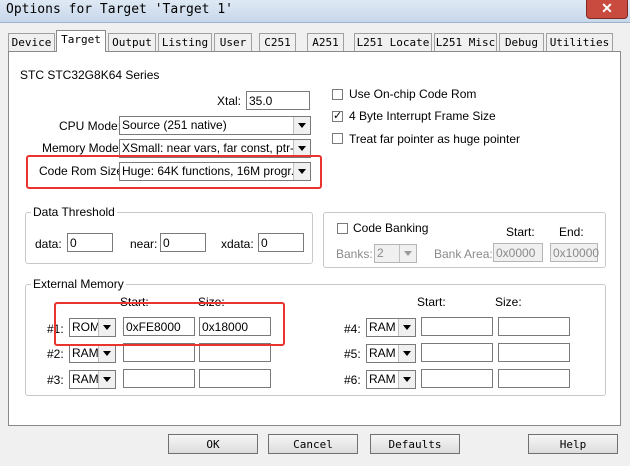 Image resolution: width=630 pixels, height=466 pixels. I want to click on treat-far-label: Treat far pointer as huge pointer, so click(434, 139).